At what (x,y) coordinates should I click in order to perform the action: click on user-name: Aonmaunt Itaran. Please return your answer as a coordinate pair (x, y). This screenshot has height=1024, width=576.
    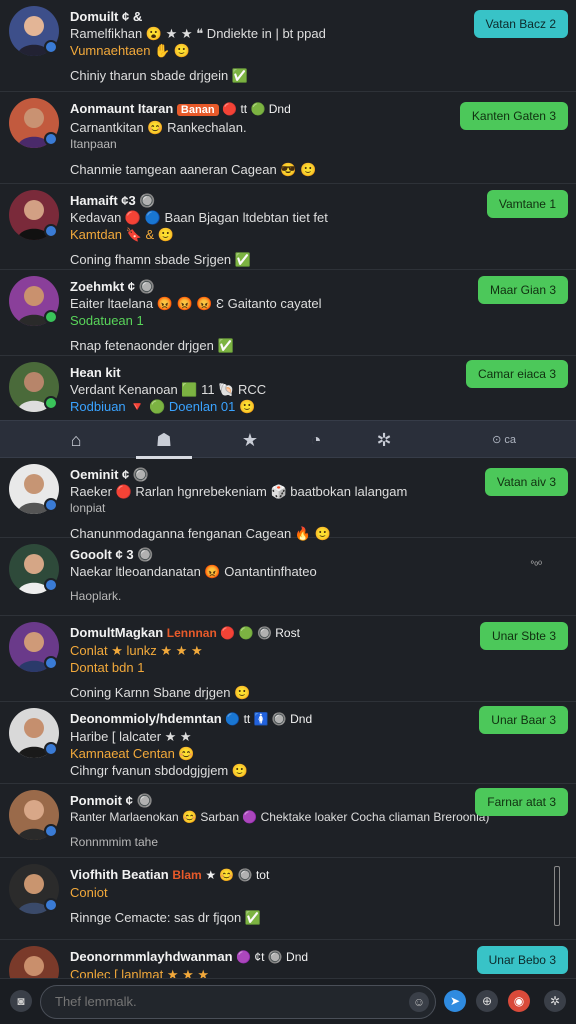
    Looking at the image, I should click on (122, 108).